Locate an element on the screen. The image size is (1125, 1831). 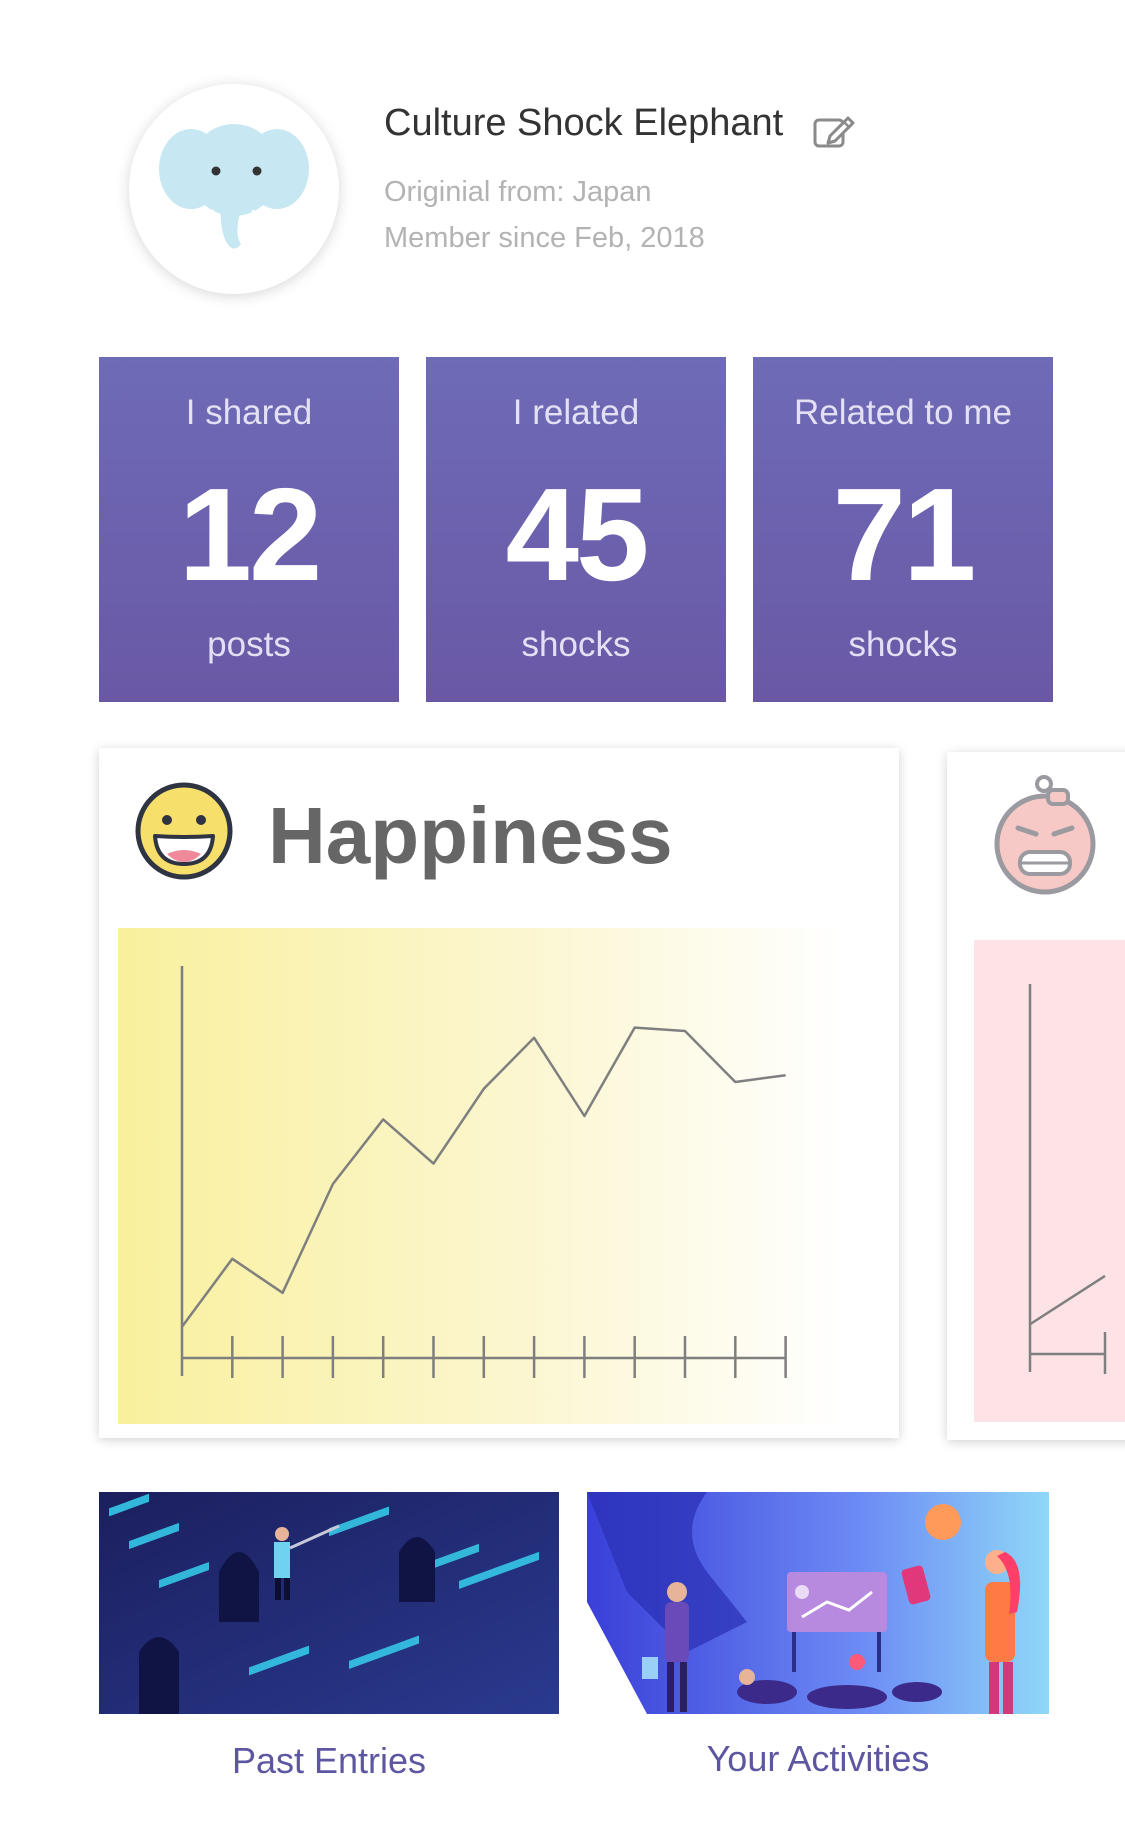
stat-tile-related: I related 45 shocks is located at coordinates (576, 529).